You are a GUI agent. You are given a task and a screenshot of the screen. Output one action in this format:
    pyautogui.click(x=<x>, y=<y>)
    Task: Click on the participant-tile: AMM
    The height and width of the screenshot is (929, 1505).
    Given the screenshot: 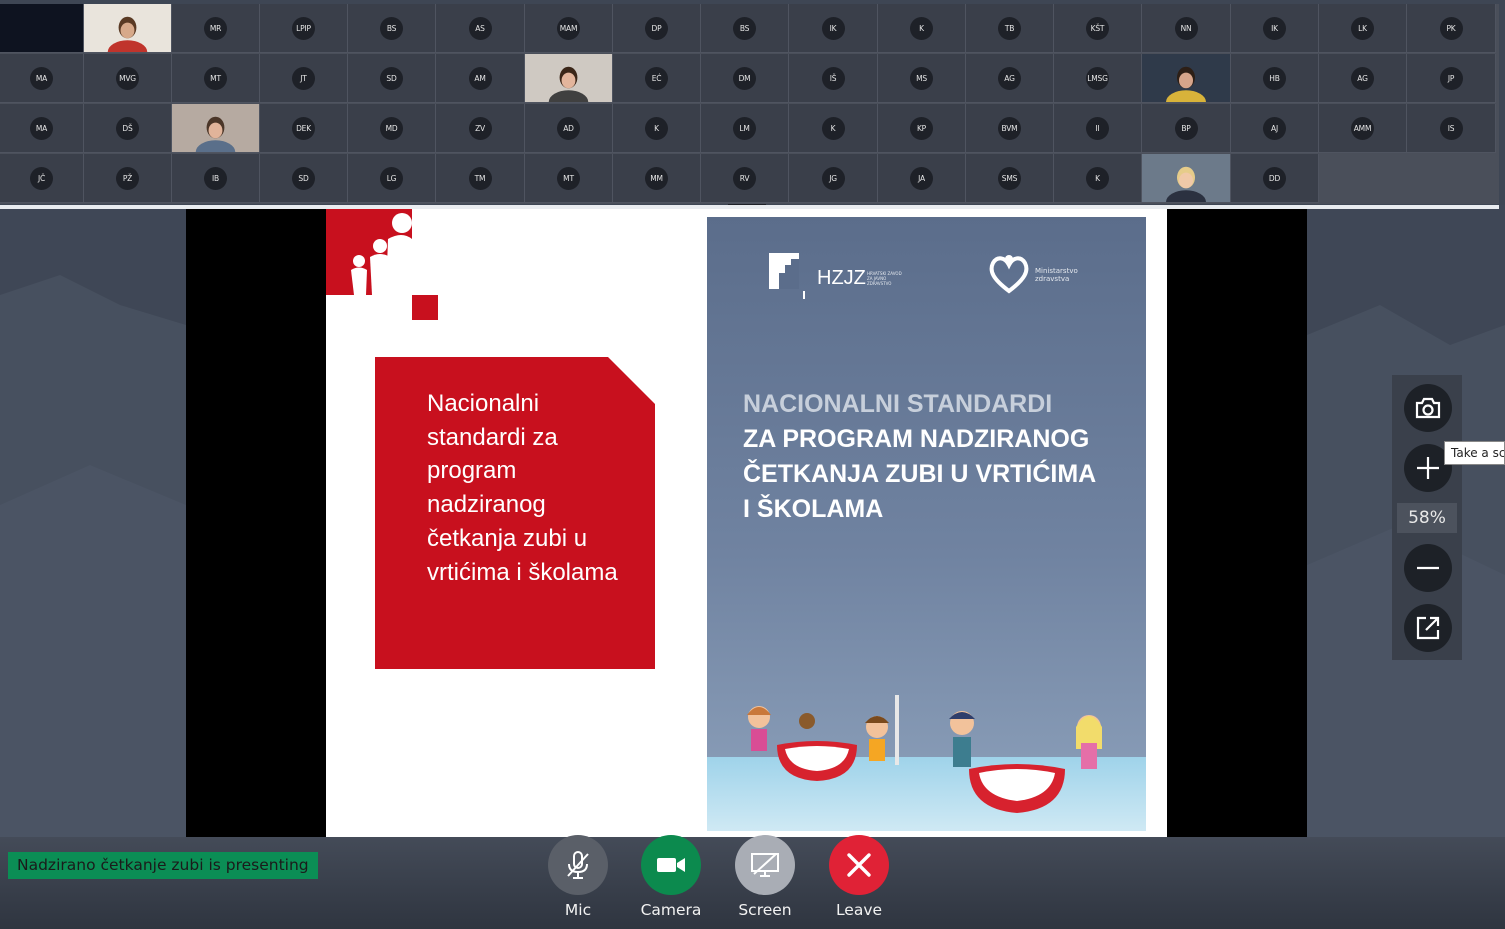 What is the action you would take?
    pyautogui.click(x=1363, y=128)
    